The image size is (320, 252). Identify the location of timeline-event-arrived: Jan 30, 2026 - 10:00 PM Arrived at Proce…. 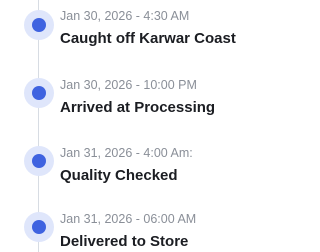
(131, 95).